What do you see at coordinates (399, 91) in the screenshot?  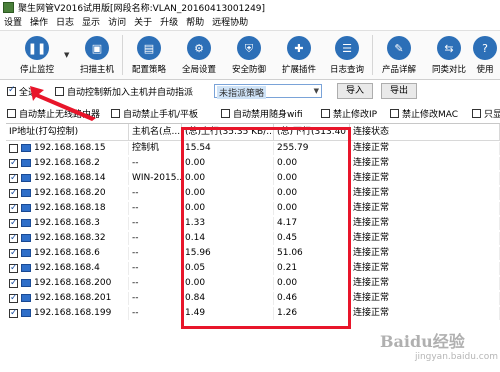 I see `export-button: 导出` at bounding box center [399, 91].